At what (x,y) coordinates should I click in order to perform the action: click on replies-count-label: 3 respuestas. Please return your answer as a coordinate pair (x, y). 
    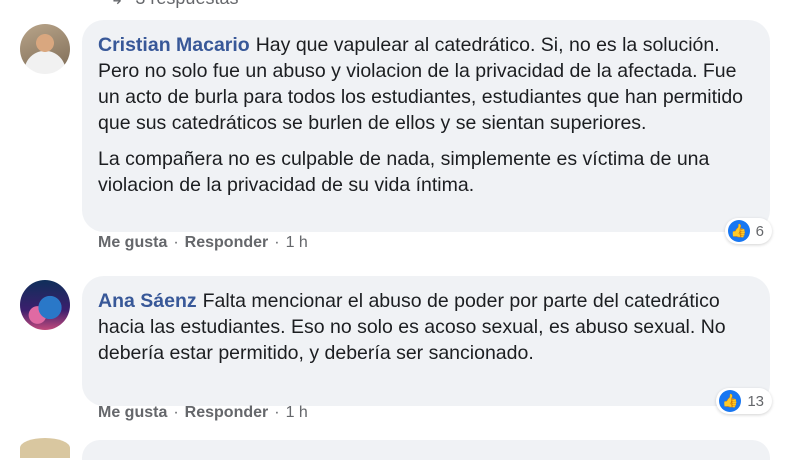
    Looking at the image, I should click on (186, 4).